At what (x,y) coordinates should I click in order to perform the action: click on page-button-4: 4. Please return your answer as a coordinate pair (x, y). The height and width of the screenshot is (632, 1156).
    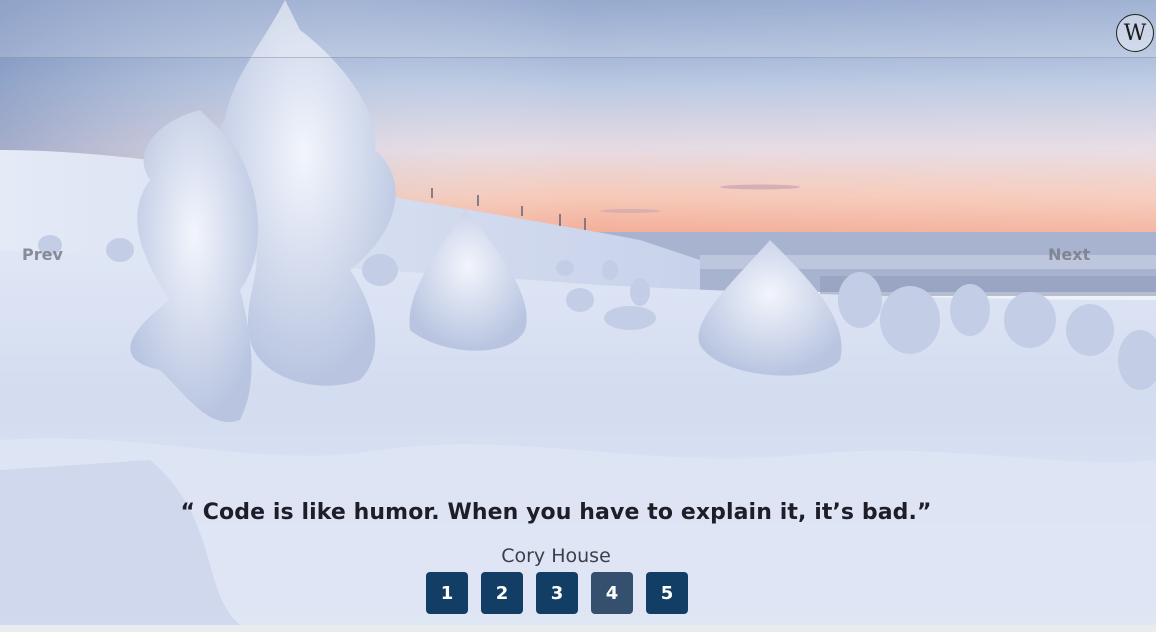
    Looking at the image, I should click on (612, 593).